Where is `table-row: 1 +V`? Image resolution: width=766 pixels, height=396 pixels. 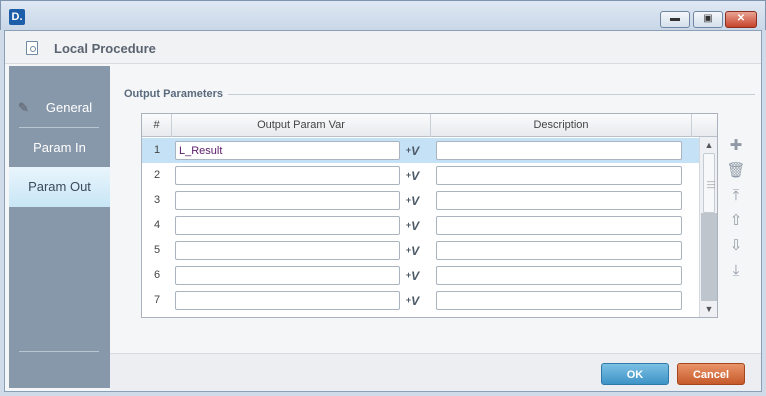 table-row: 1 +V is located at coordinates (420, 150).